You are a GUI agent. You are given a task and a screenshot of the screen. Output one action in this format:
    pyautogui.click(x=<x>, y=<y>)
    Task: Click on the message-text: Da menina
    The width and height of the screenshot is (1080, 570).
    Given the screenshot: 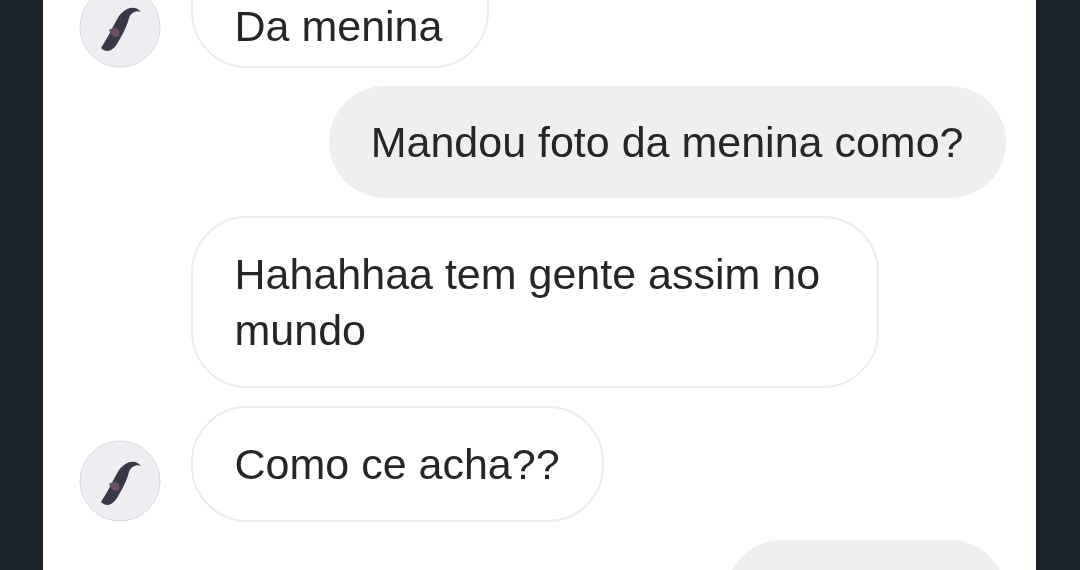 What is the action you would take?
    pyautogui.click(x=338, y=26)
    